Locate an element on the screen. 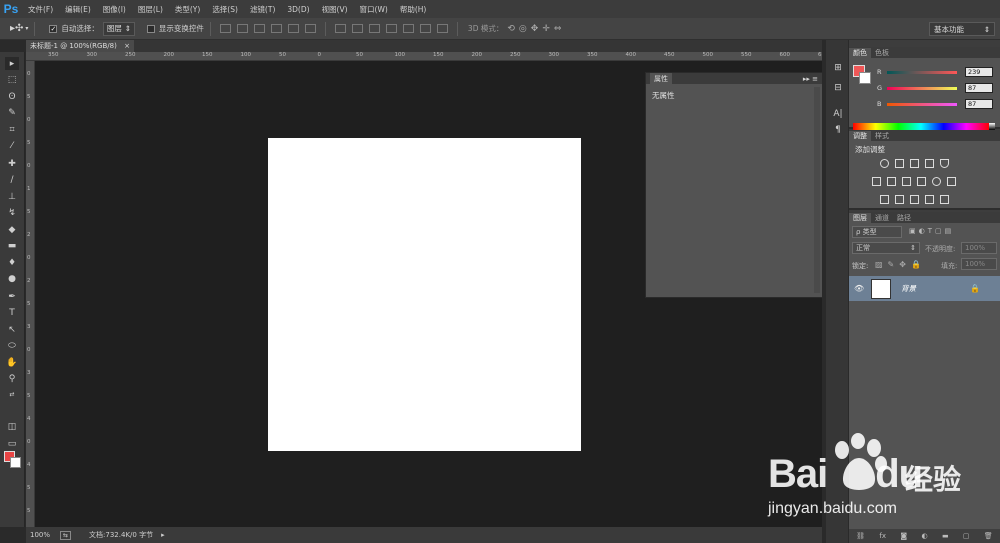 The width and height of the screenshot is (1000, 543). paragraph-panel-icon: ¶ is located at coordinates (838, 130).